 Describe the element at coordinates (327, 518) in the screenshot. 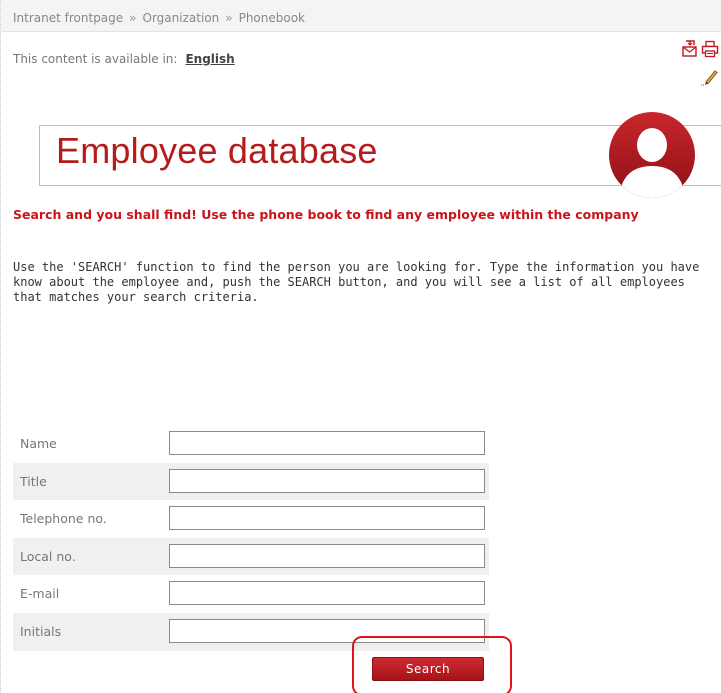

I see `telephone-input` at that location.